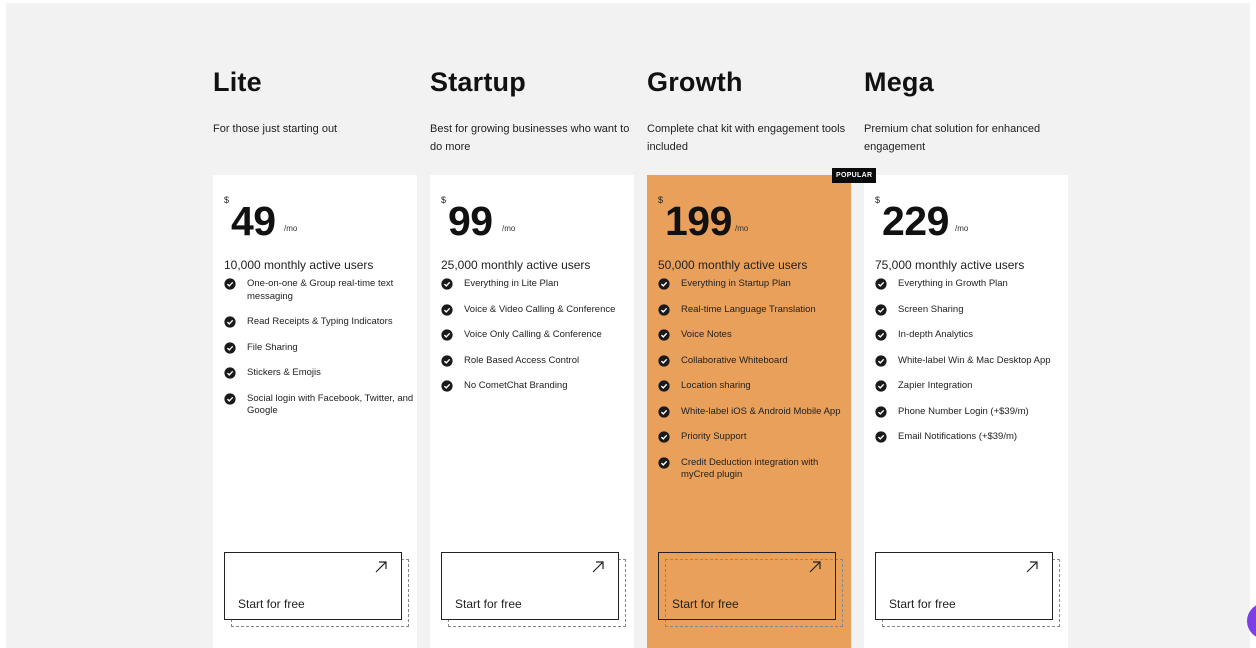 This screenshot has height=648, width=1256. I want to click on feature-item: No CometChat Branding, so click(536, 386).